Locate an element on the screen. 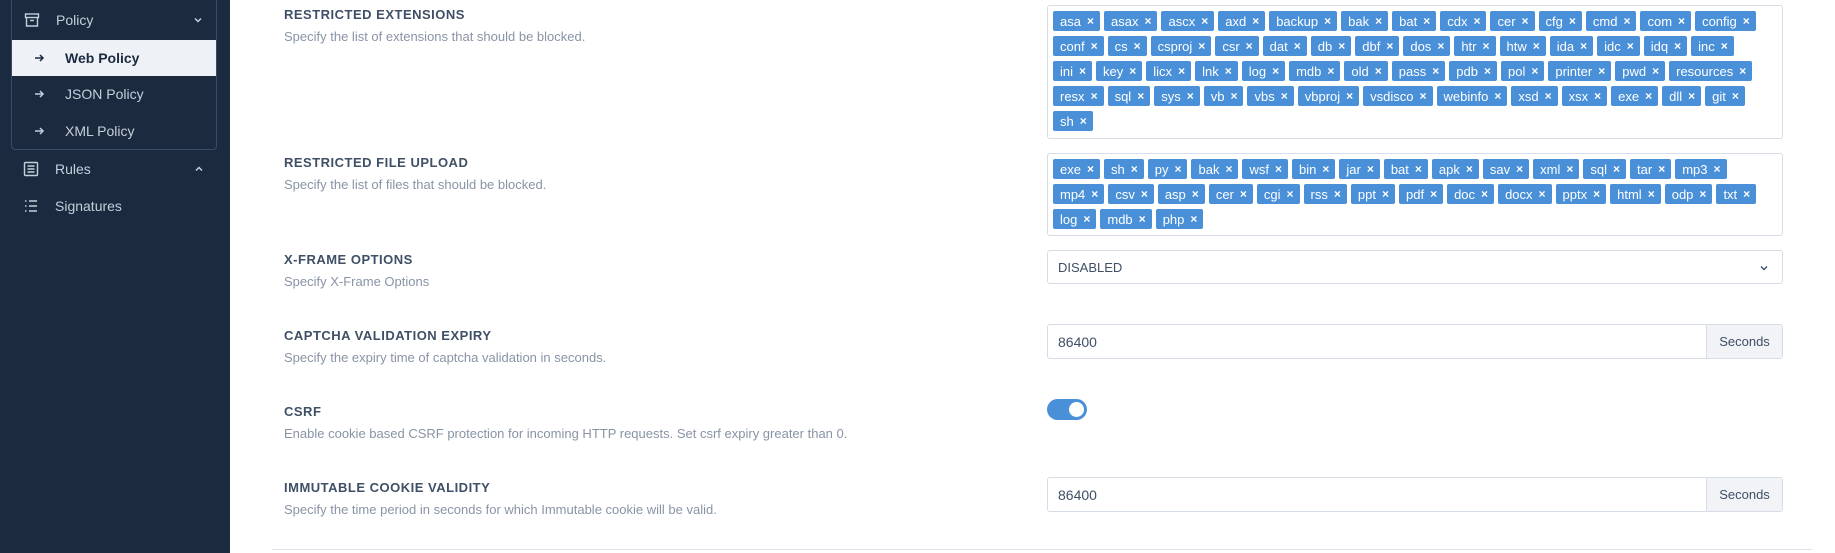 This screenshot has height=553, width=1835. x-frame-options-select: DISABLED is located at coordinates (1415, 267).